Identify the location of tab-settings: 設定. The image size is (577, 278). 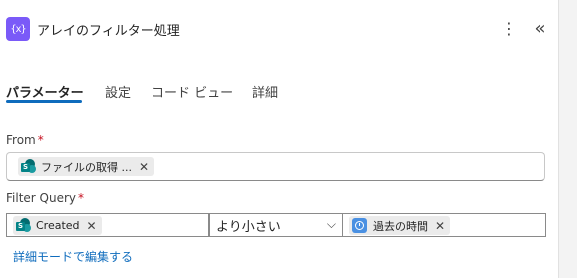
(118, 91).